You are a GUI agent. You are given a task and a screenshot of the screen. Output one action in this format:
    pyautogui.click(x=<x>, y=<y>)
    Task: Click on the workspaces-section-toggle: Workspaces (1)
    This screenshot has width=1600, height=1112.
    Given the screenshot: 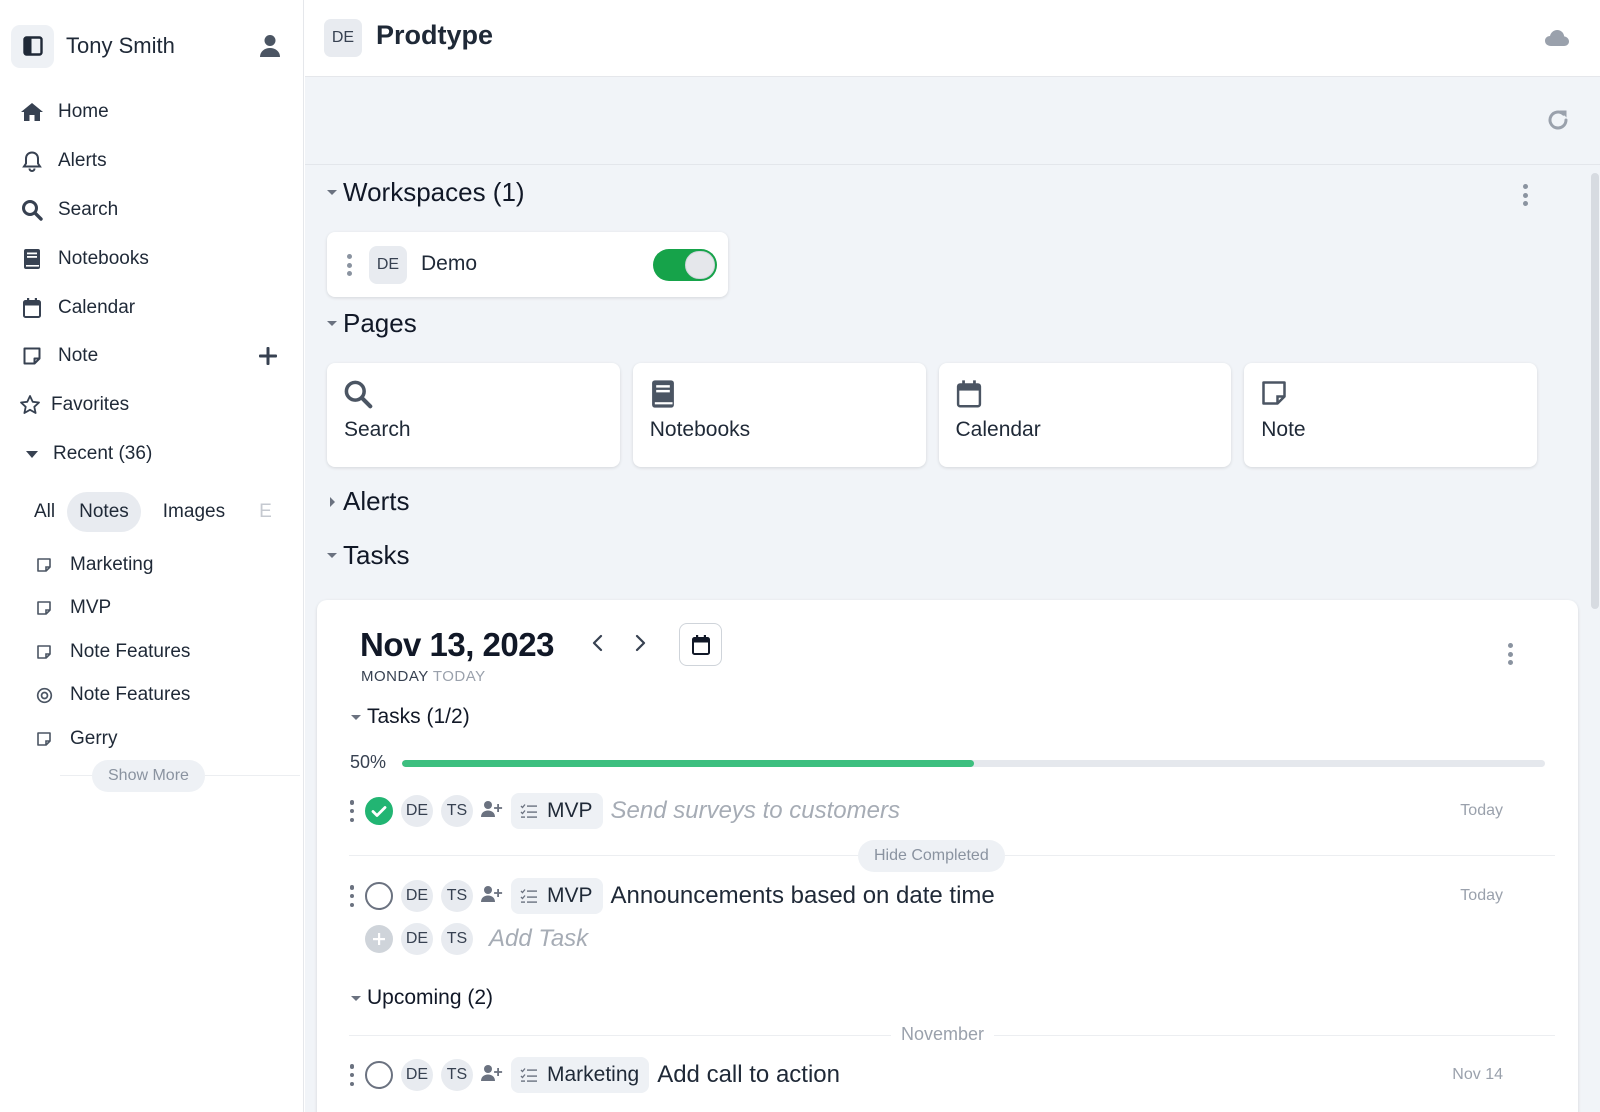 What is the action you would take?
    pyautogui.click(x=425, y=192)
    